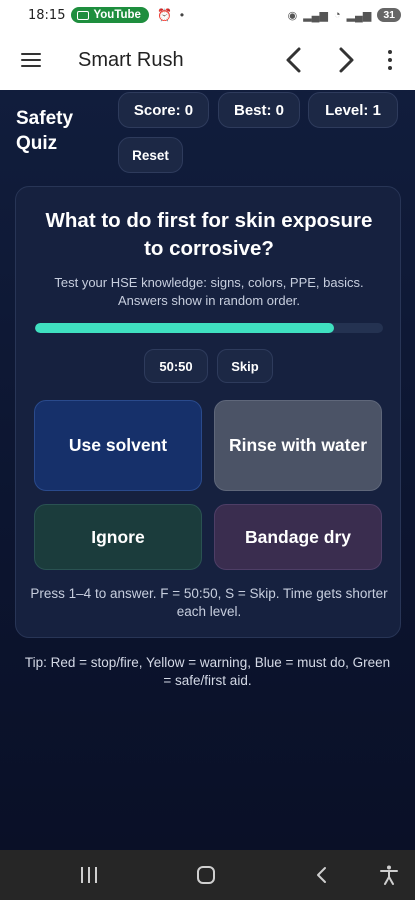 The width and height of the screenshot is (415, 900). What do you see at coordinates (118, 445) in the screenshot?
I see `answer-button-1: Use solvent` at bounding box center [118, 445].